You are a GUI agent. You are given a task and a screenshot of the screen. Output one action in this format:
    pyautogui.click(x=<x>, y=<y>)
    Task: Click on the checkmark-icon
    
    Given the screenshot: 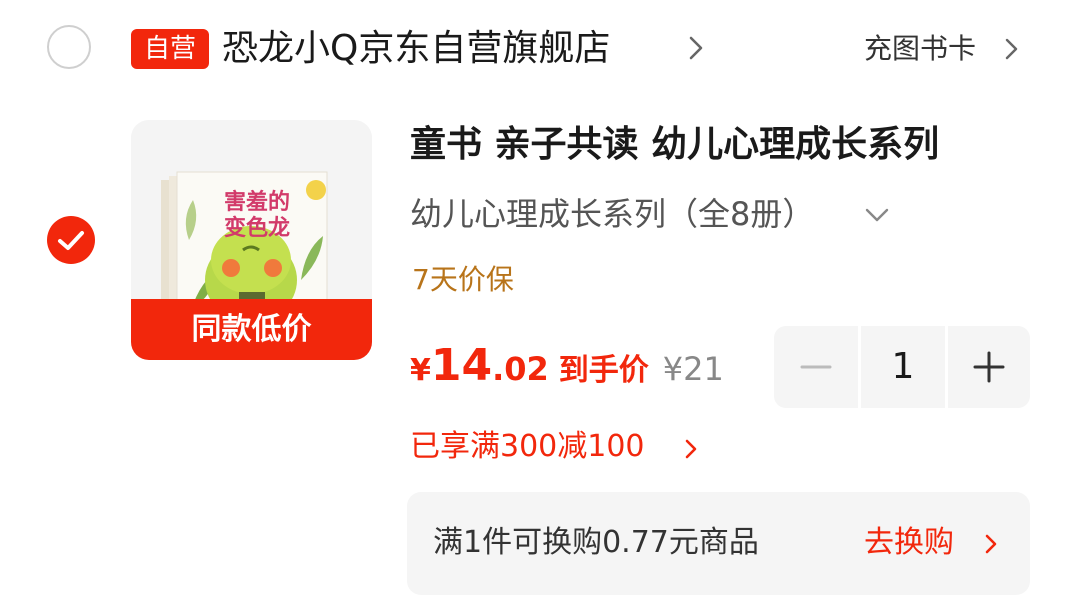 What is the action you would take?
    pyautogui.click(x=71, y=240)
    